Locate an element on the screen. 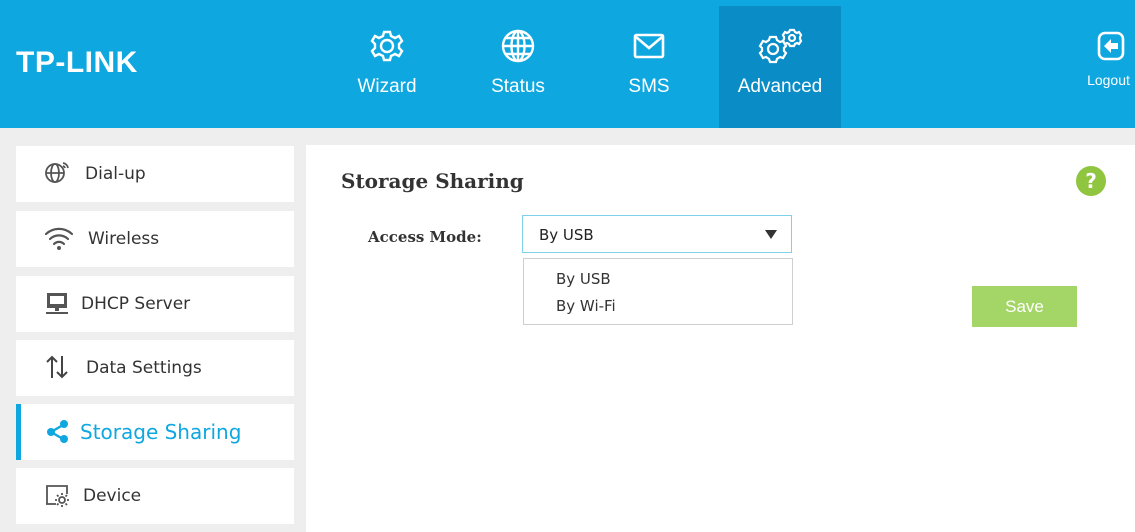 This screenshot has height=532, width=1135. sidebar-item-wireless: Wireless is located at coordinates (155, 239).